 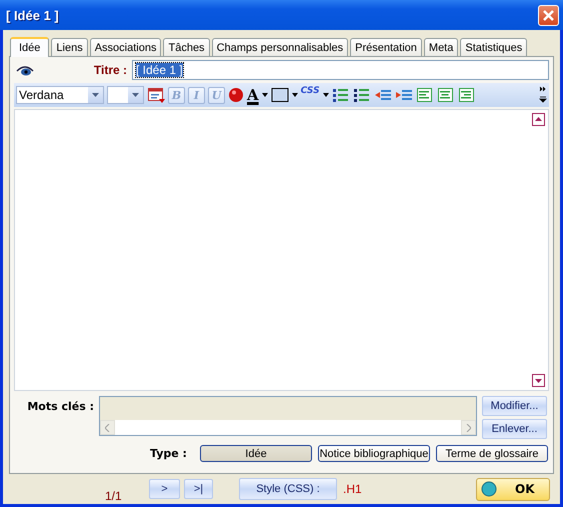 What do you see at coordinates (60, 95) in the screenshot?
I see `font-dropdown: Verdana` at bounding box center [60, 95].